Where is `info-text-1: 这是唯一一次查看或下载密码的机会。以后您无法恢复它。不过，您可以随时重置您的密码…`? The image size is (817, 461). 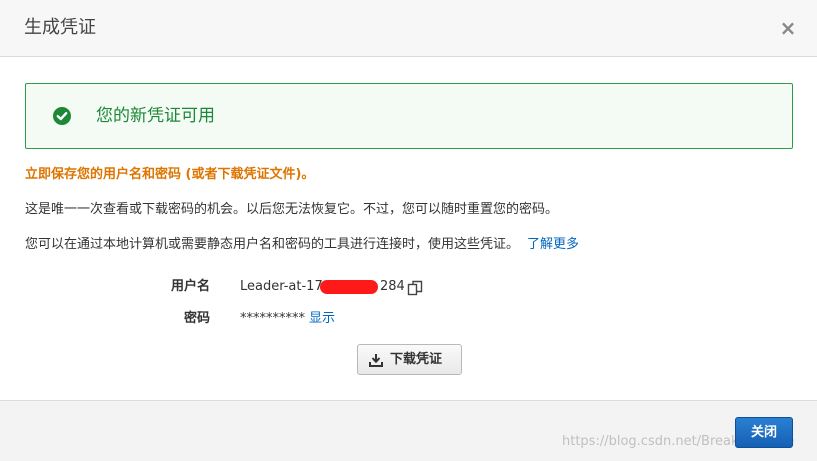 info-text-1: 这是唯一一次查看或下载密码的机会。以后您无法恢复它。不过，您可以随时重置您的密码… is located at coordinates (292, 209).